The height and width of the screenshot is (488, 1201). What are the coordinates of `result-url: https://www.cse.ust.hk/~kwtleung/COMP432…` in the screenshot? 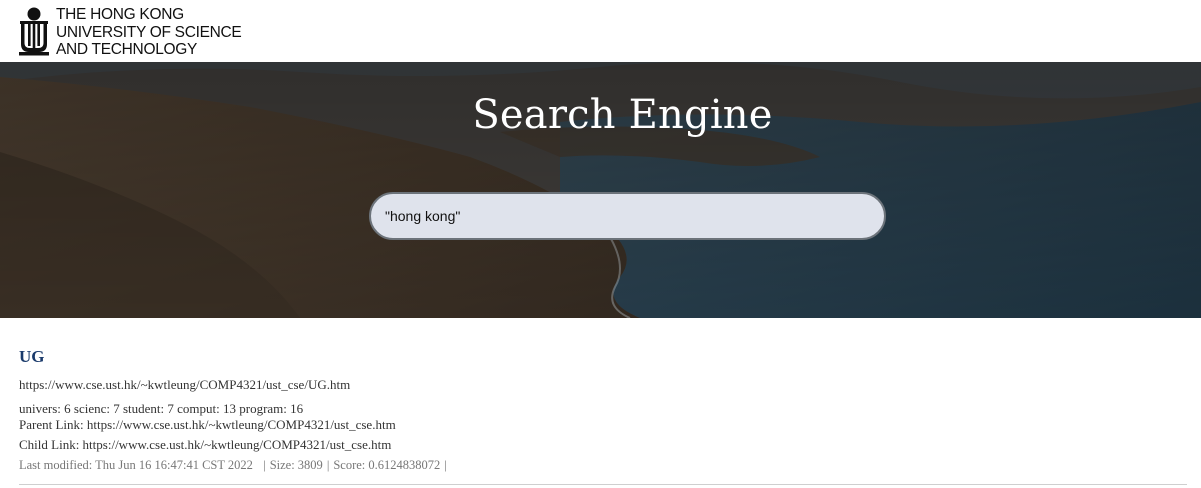 It's located at (184, 385).